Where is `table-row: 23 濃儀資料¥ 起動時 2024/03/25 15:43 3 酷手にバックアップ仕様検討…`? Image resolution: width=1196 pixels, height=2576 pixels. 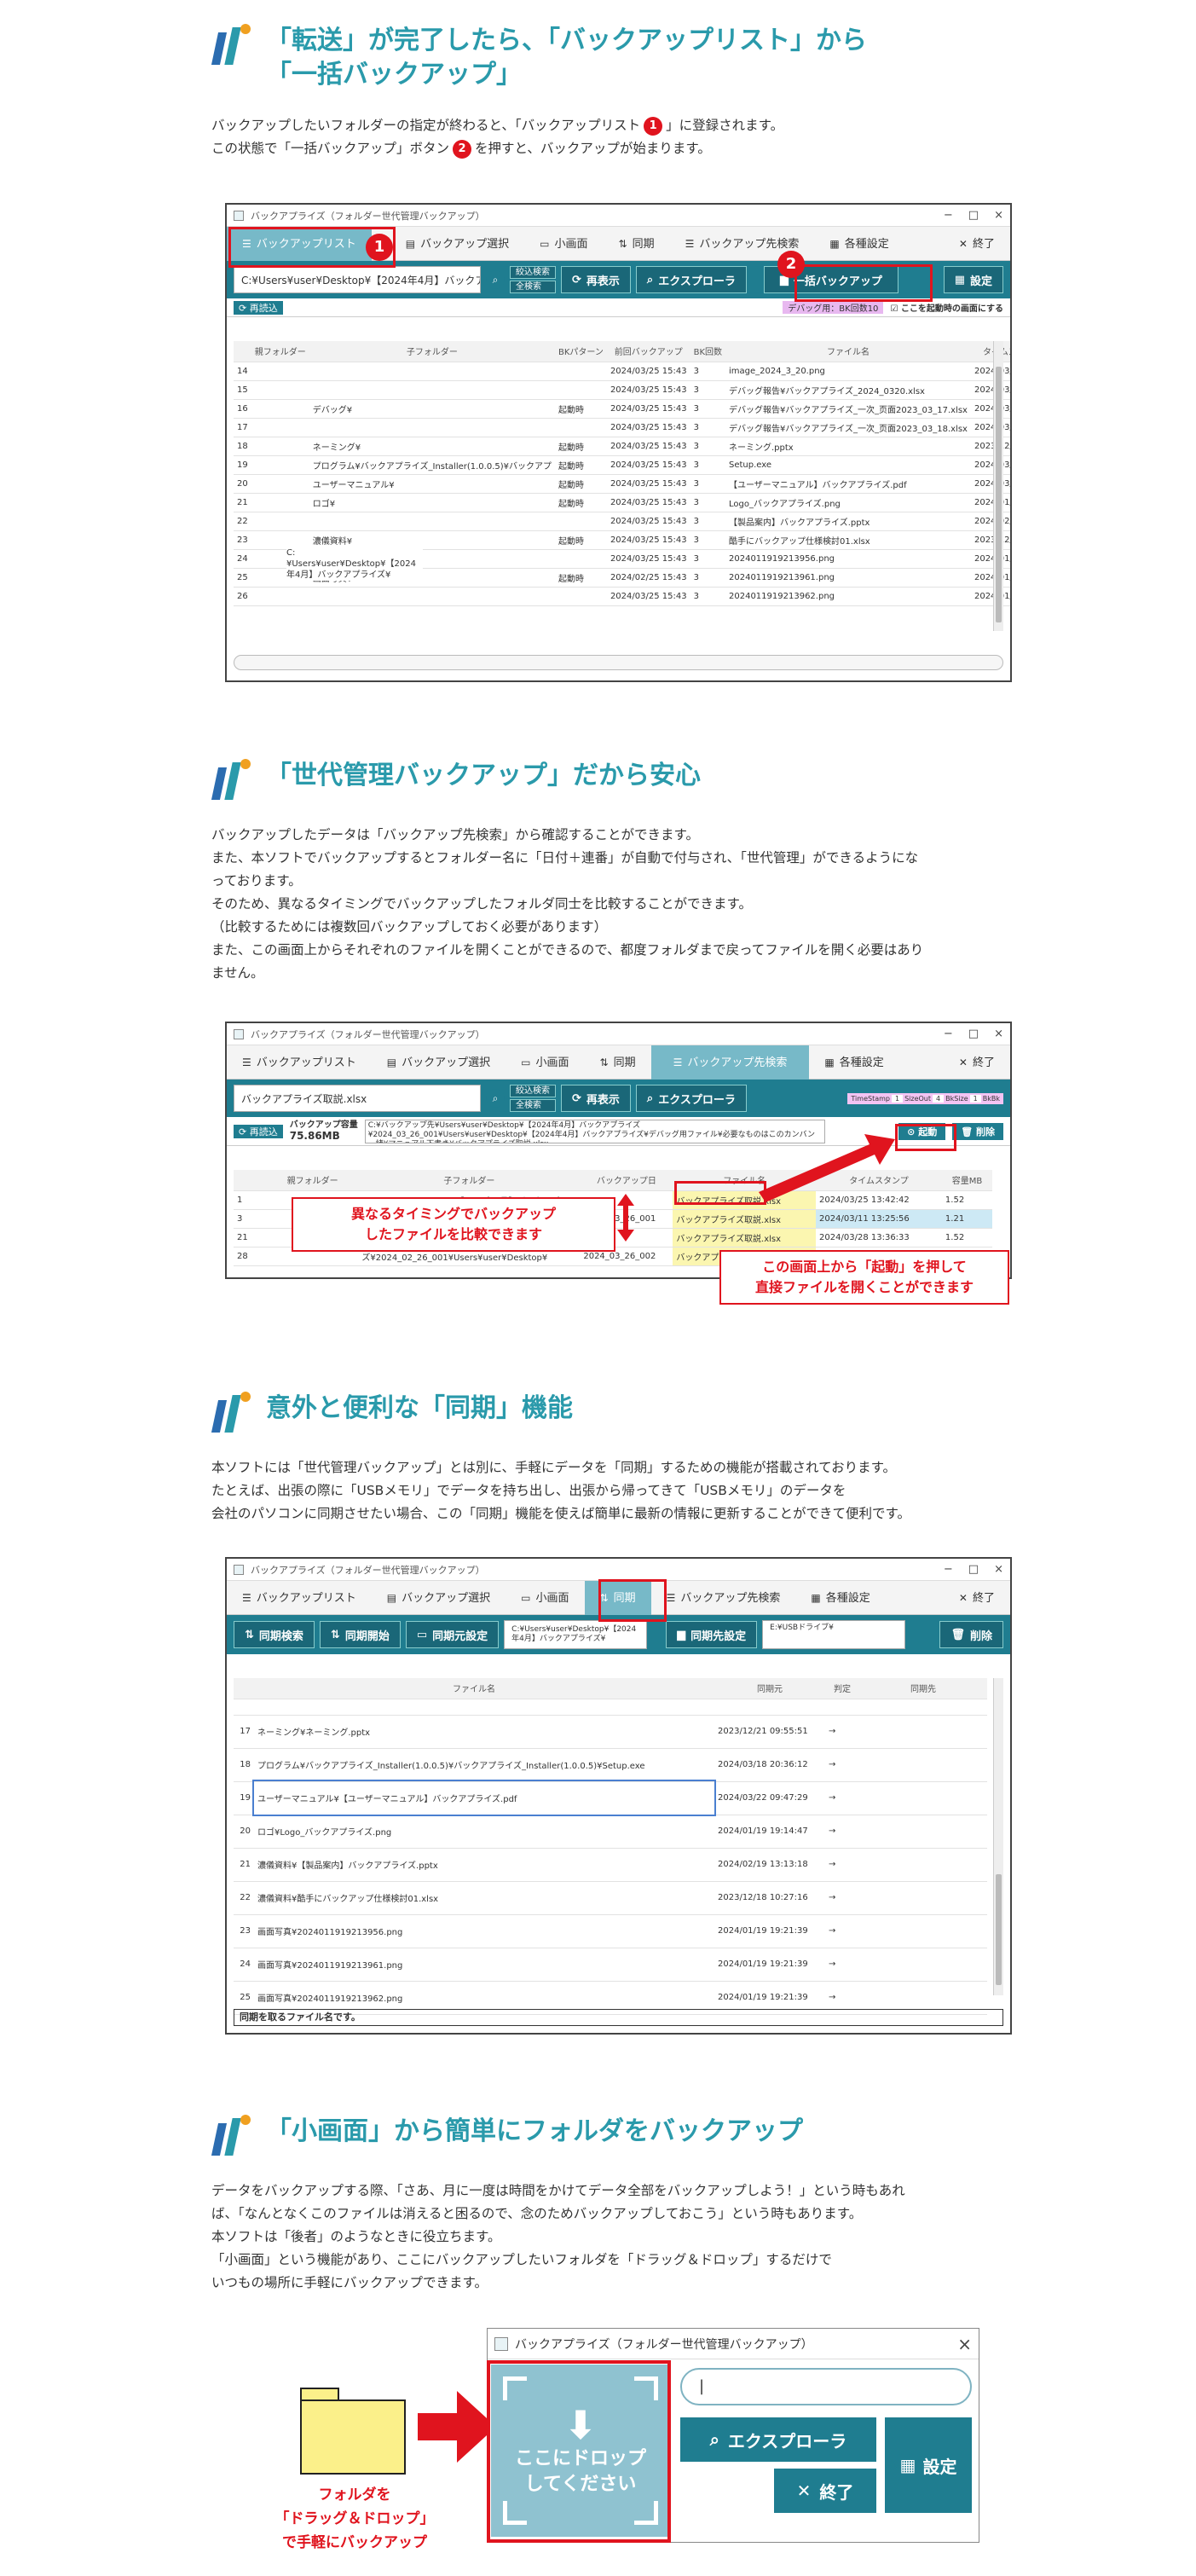 table-row: 23 濃儀資料¥ 起動時 2024/03/25 15:43 3 酷手にバックアップ仕様検討… is located at coordinates (622, 540).